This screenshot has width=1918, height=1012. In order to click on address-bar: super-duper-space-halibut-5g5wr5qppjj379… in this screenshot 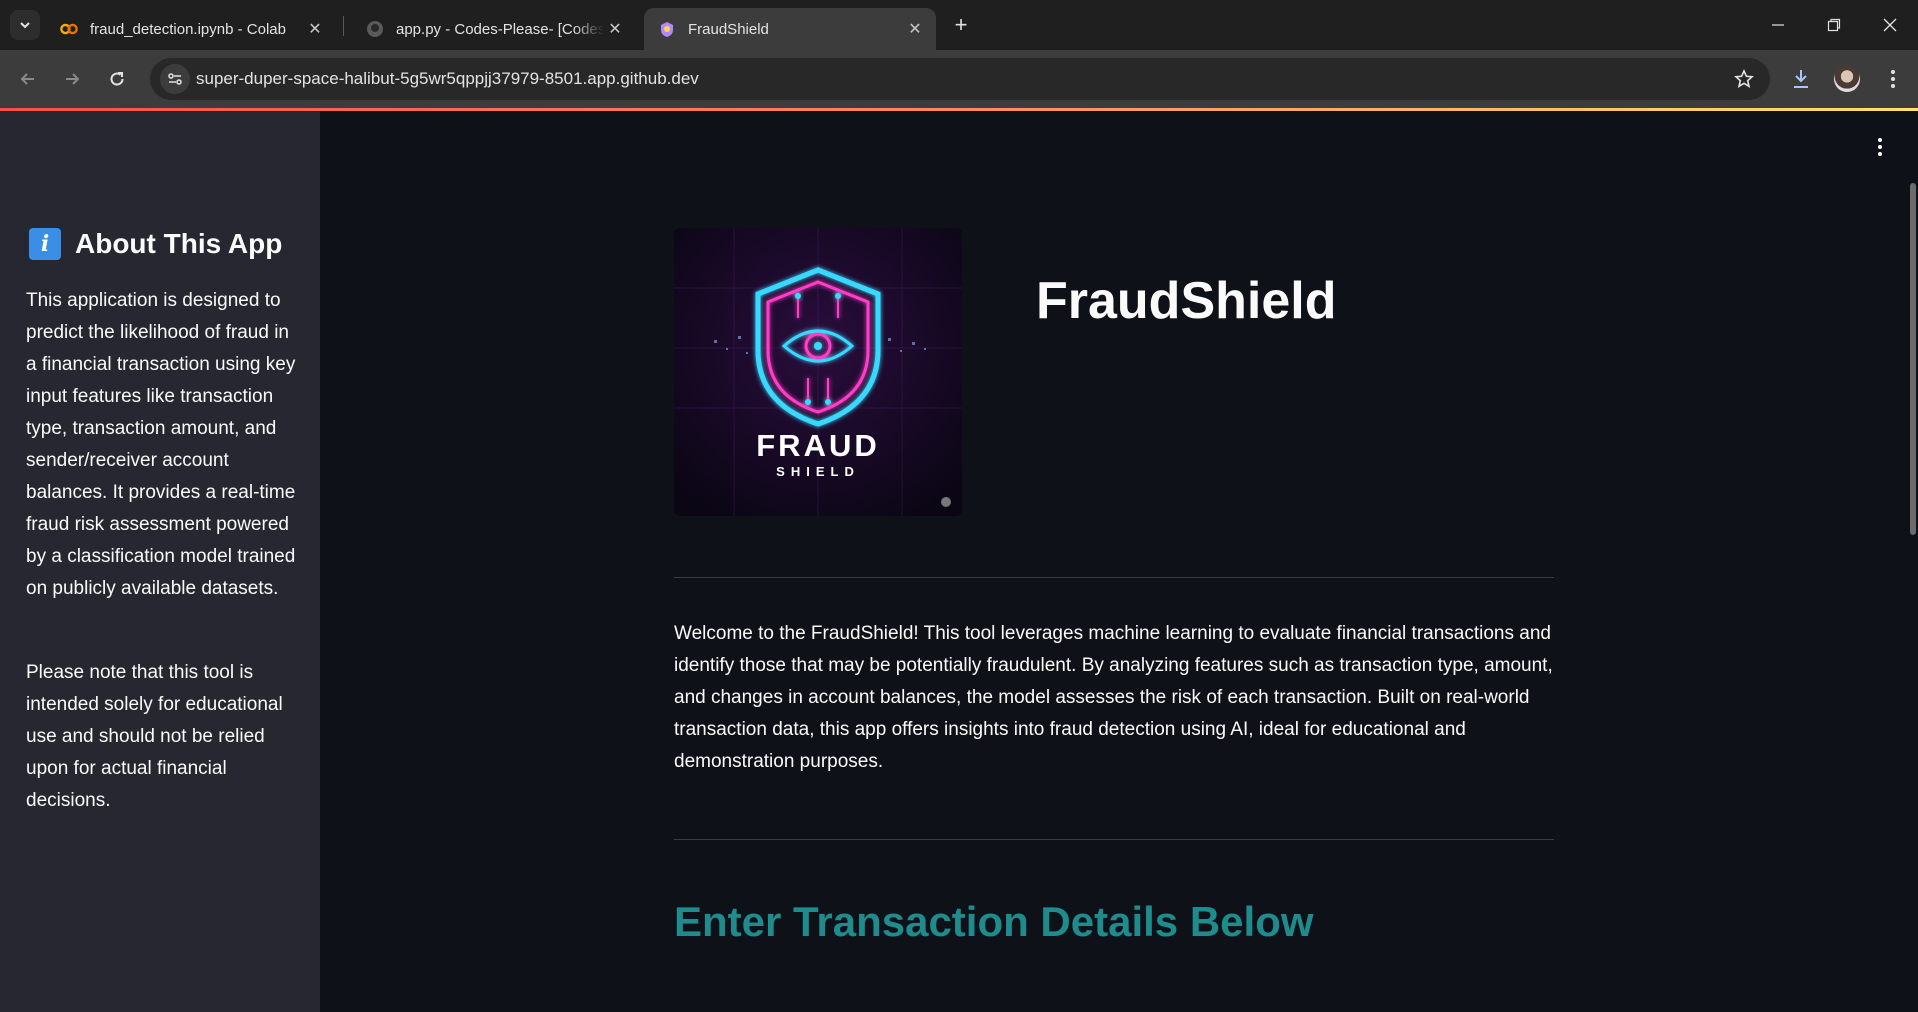, I will do `click(960, 79)`.